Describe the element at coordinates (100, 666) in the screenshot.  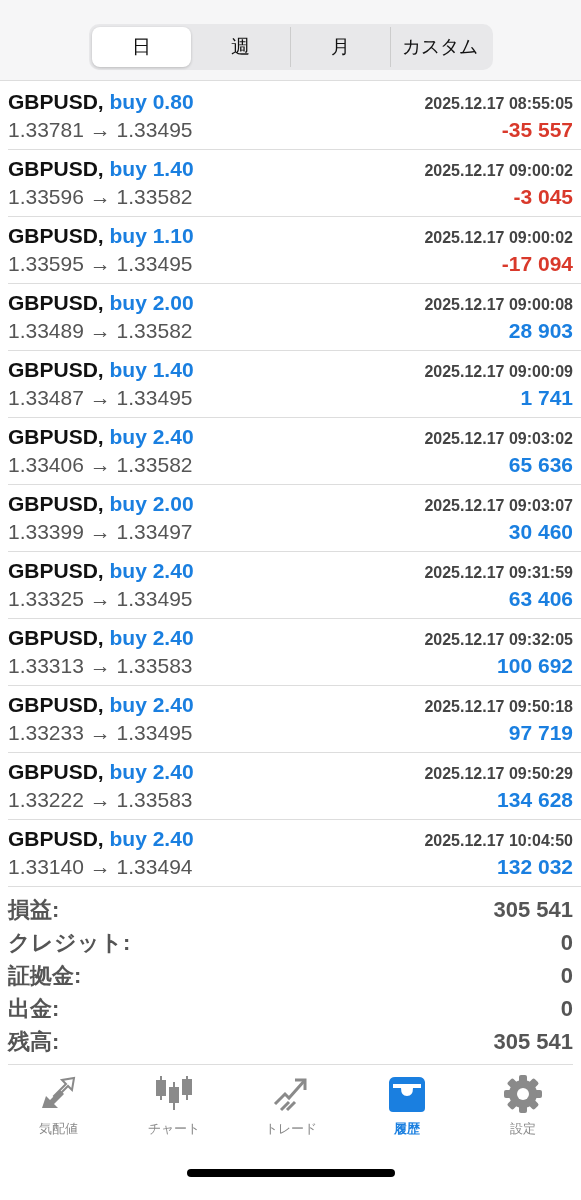
I see `price-range: 1.33313 → 1.33583` at that location.